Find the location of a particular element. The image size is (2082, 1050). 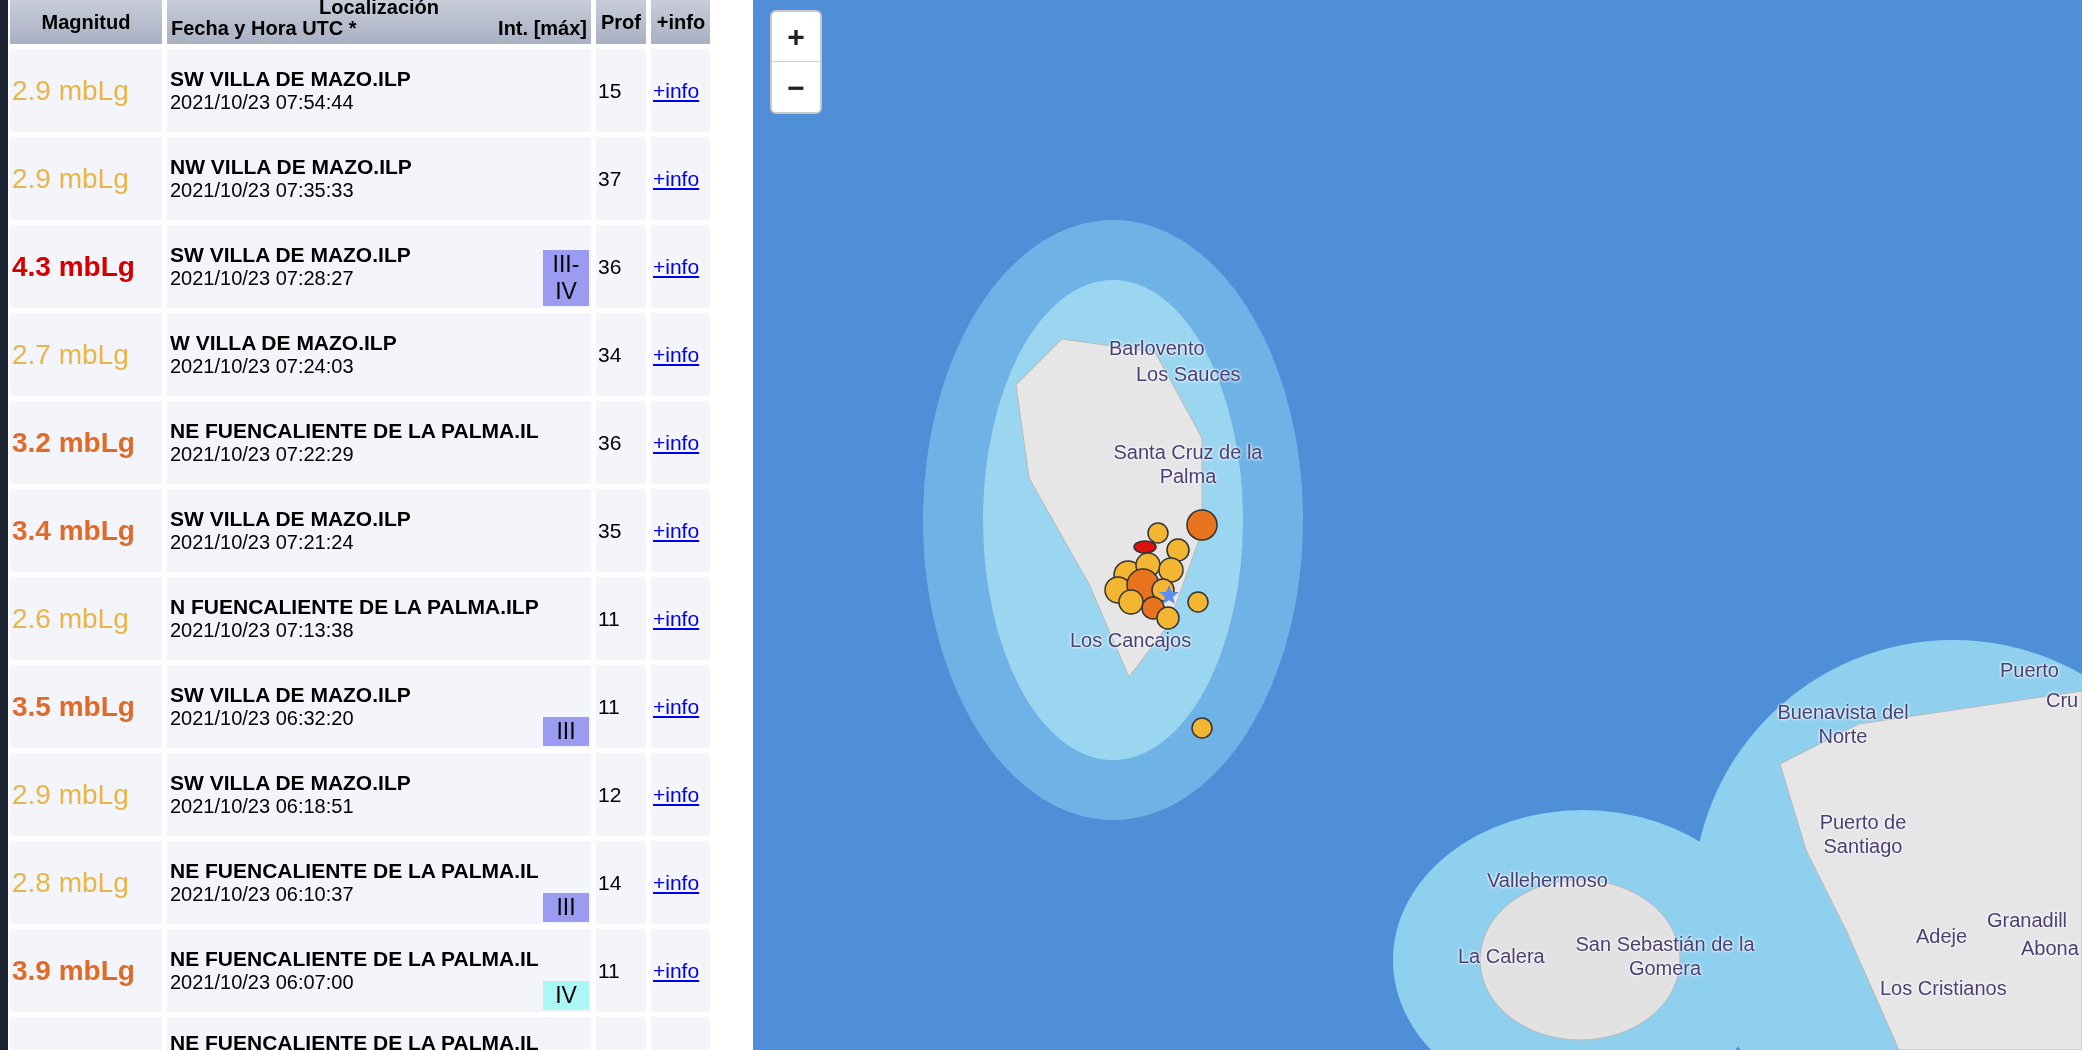

date-time-text: 2021/10/23 07:24:03 is located at coordinates (262, 366).